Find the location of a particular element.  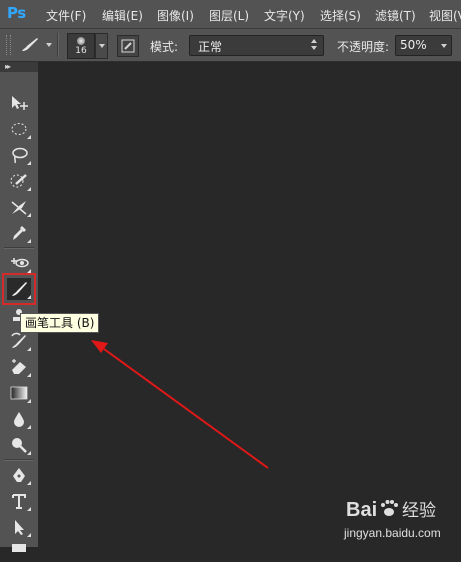

watermark-url: jingyan.baidu.com is located at coordinates (392, 533).